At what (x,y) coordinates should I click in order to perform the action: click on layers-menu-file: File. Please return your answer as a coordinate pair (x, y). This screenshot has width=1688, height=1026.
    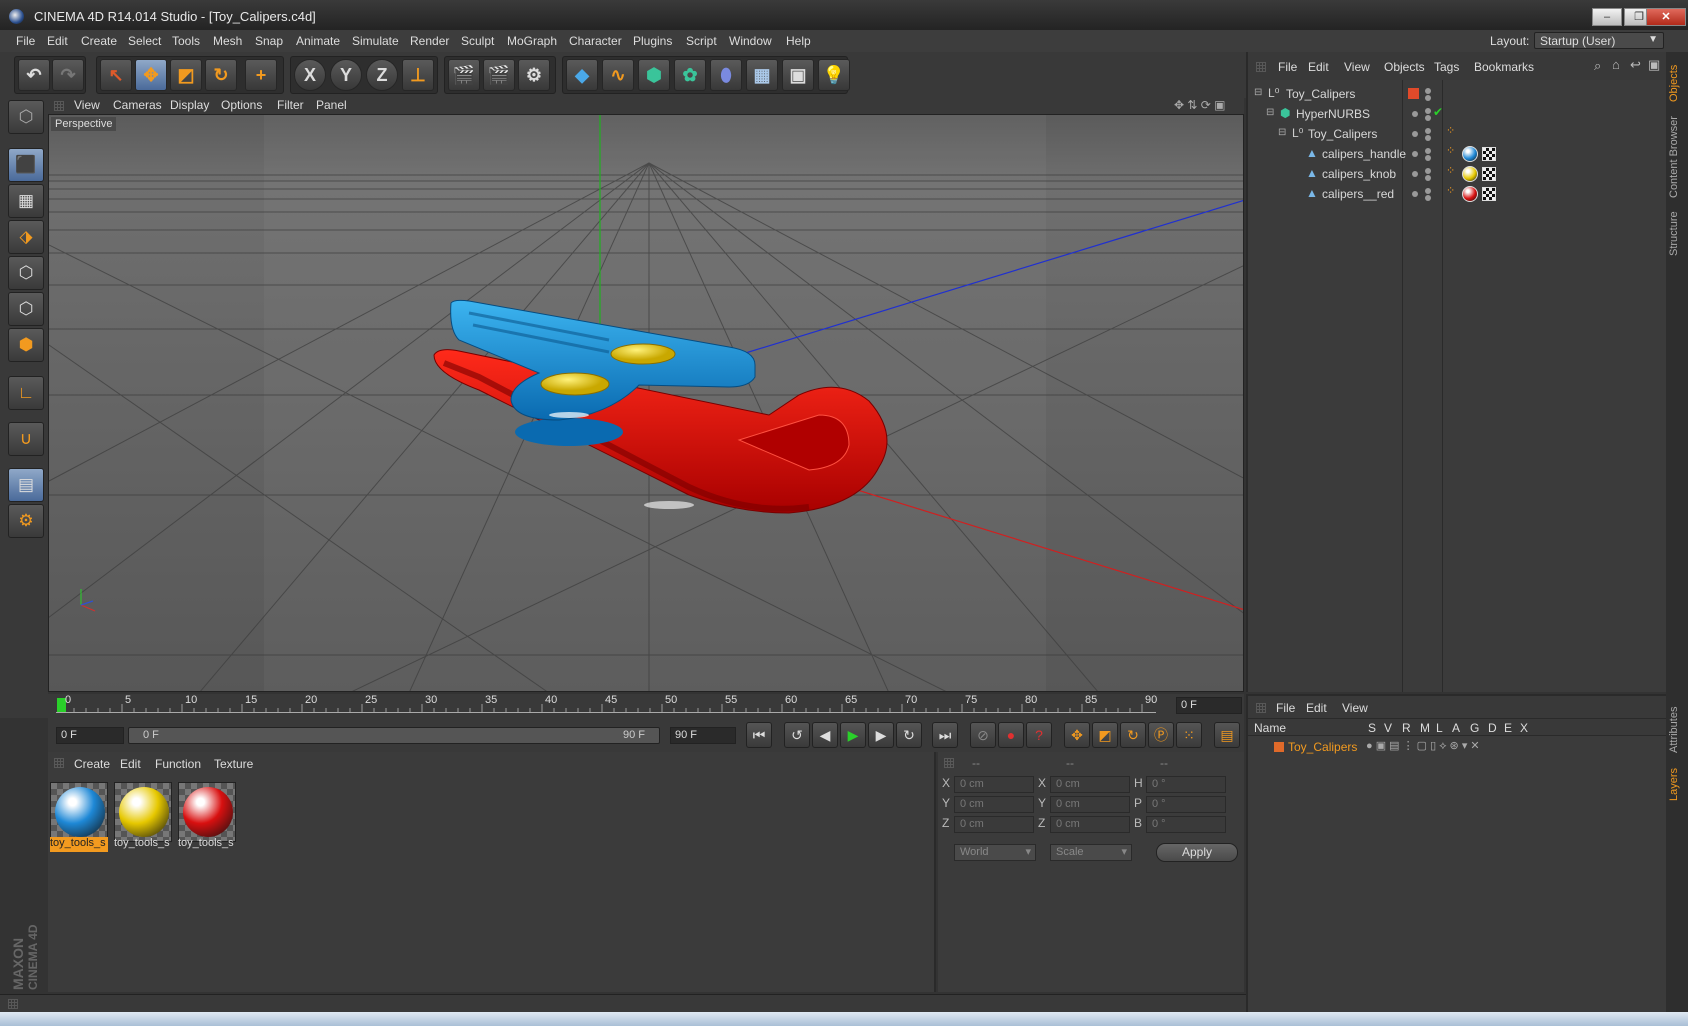
    Looking at the image, I should click on (1285, 708).